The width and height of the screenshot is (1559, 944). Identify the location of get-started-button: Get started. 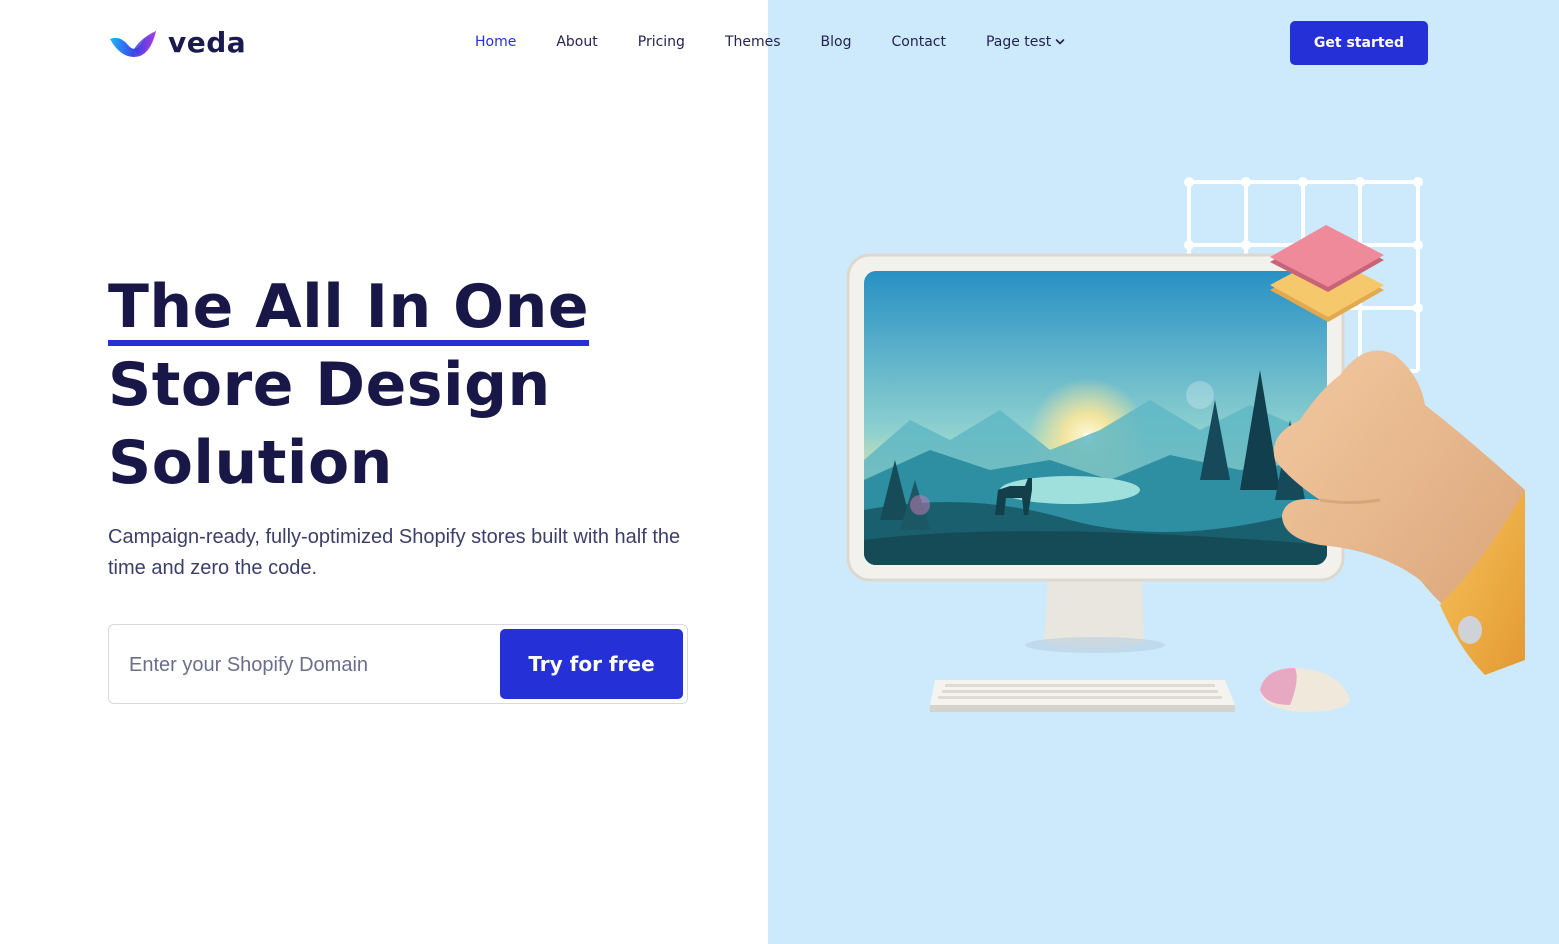
(1359, 43).